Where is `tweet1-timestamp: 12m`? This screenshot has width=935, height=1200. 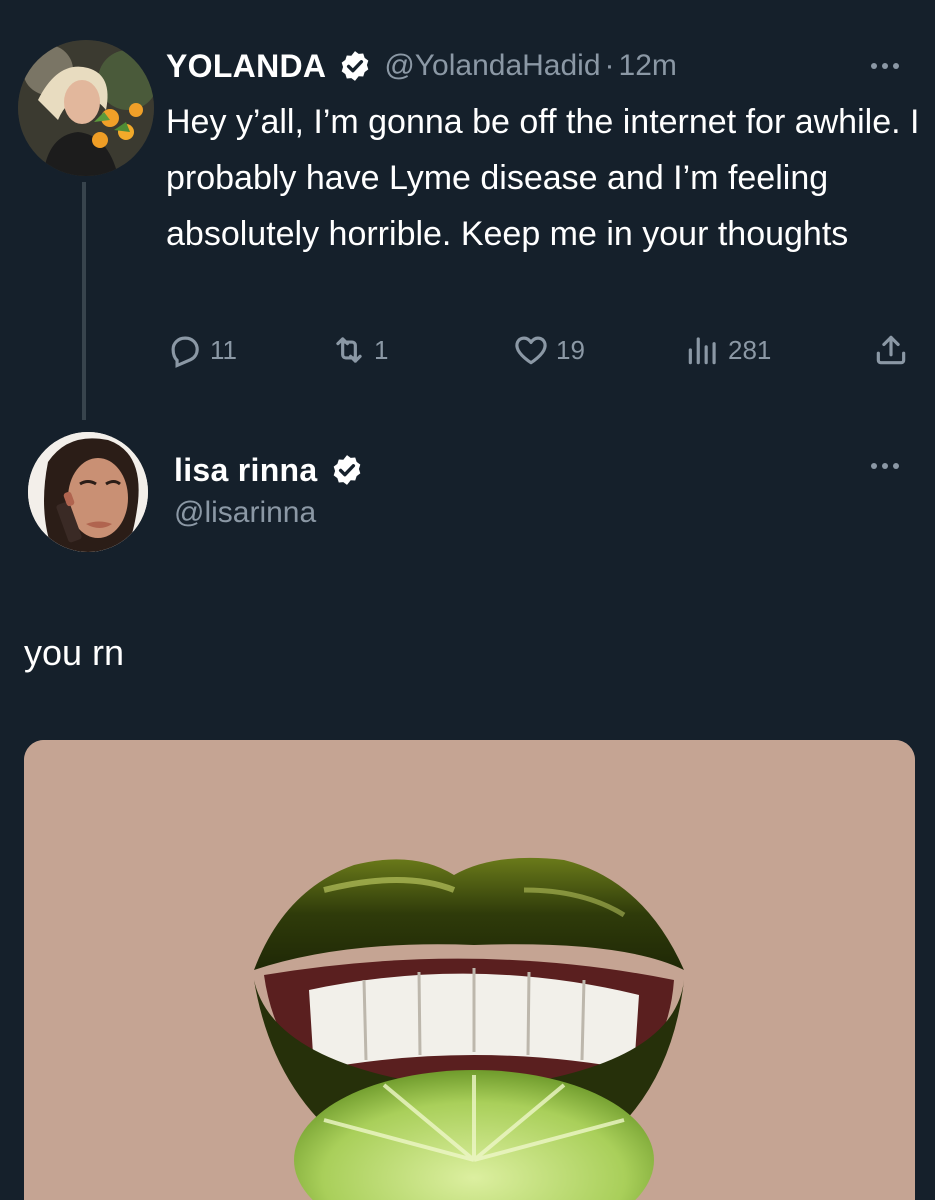 tweet1-timestamp: 12m is located at coordinates (648, 66).